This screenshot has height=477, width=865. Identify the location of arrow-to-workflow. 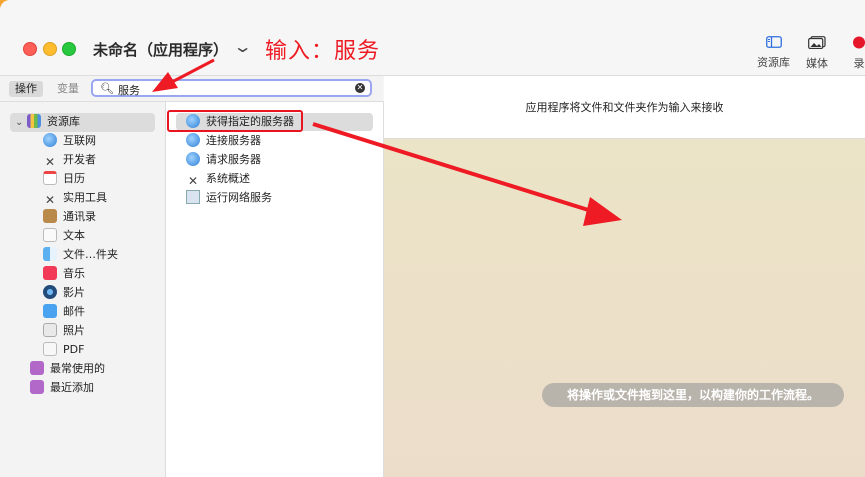
(467, 174).